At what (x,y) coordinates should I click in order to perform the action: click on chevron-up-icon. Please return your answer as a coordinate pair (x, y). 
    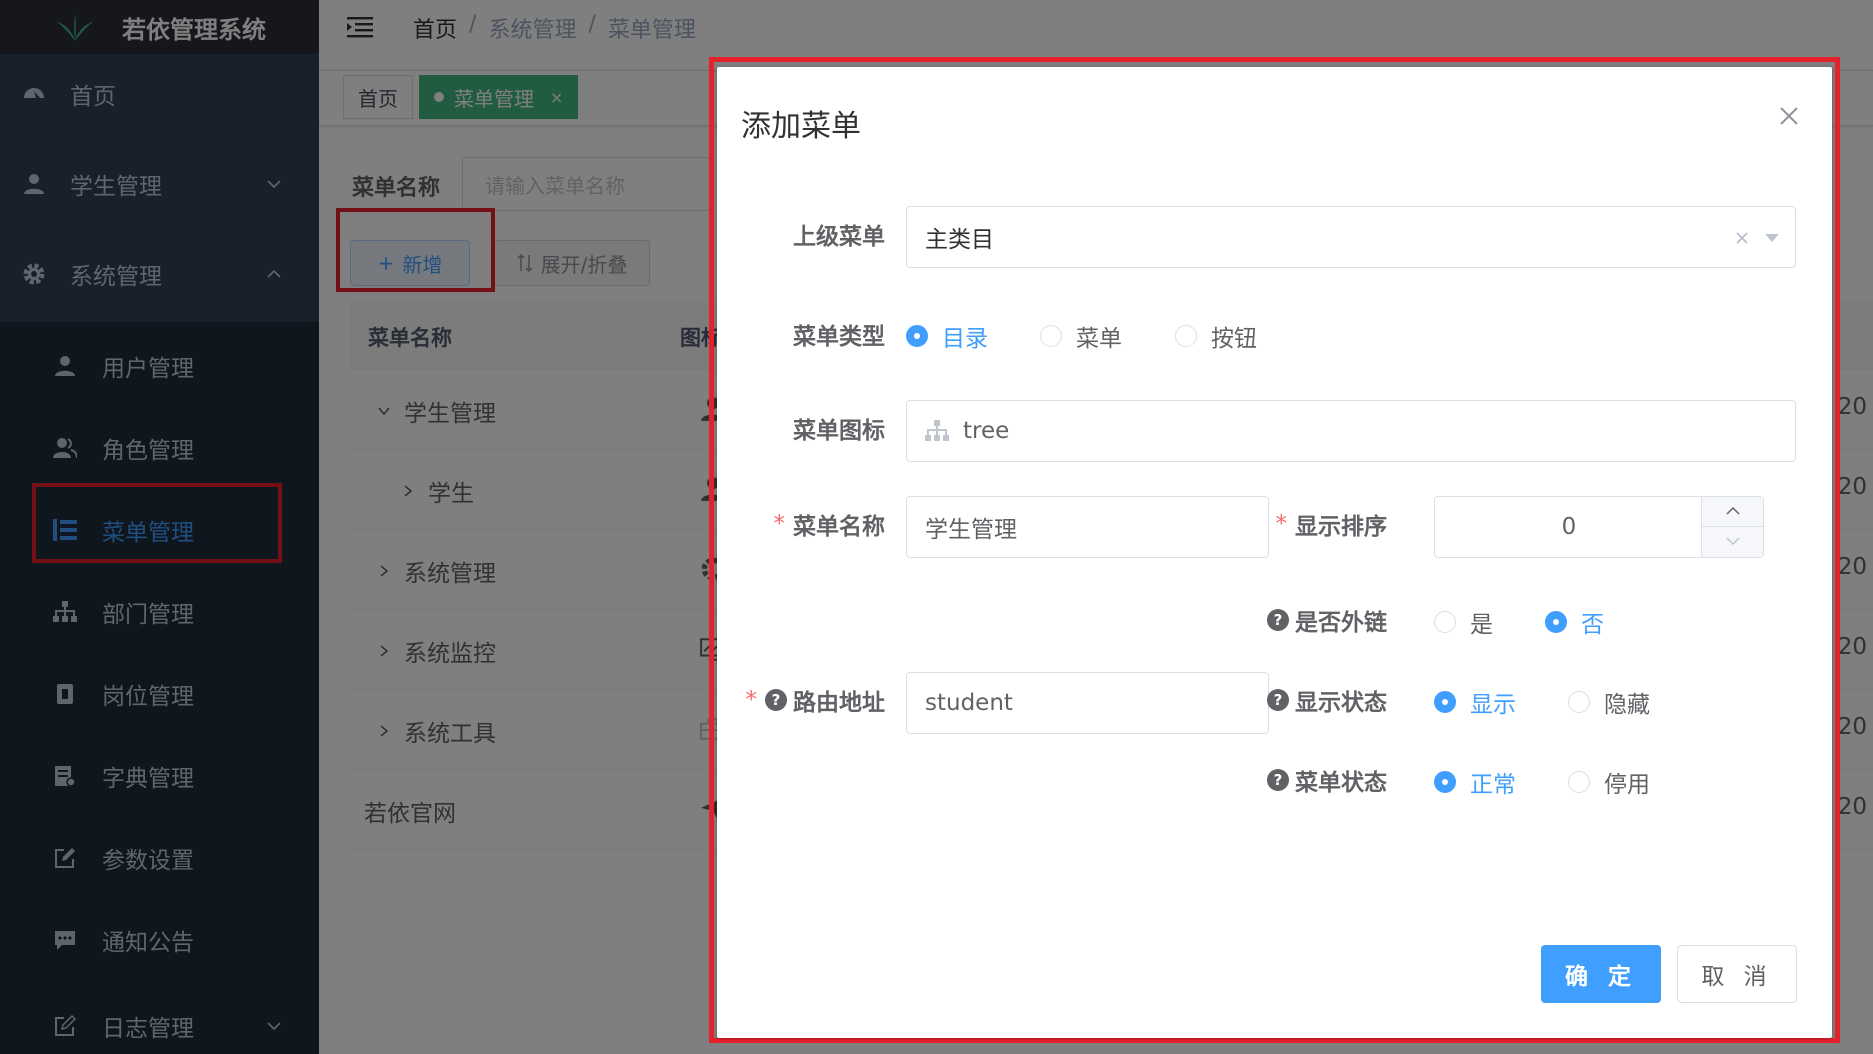
    Looking at the image, I should click on (1733, 511).